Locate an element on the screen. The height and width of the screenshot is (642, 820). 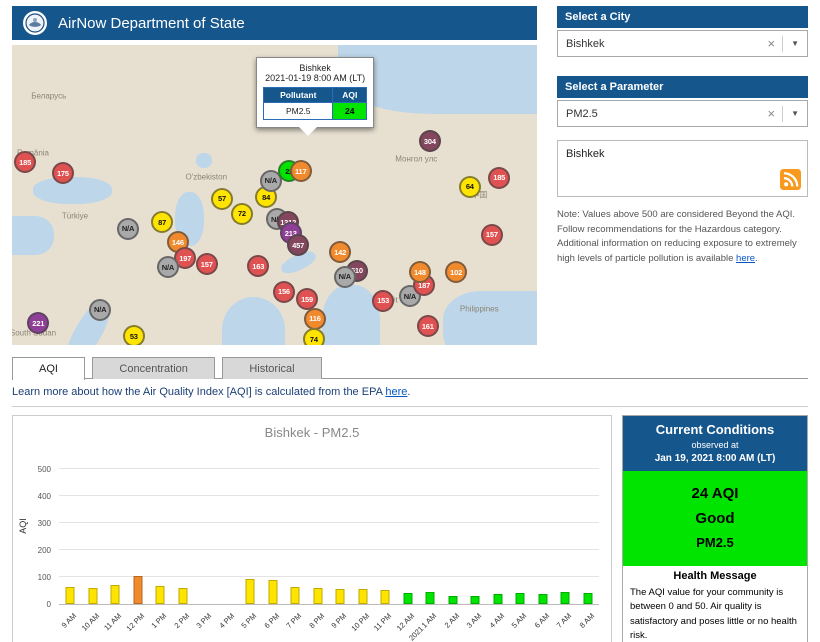
chart-bar-1am is located at coordinates (430, 597).